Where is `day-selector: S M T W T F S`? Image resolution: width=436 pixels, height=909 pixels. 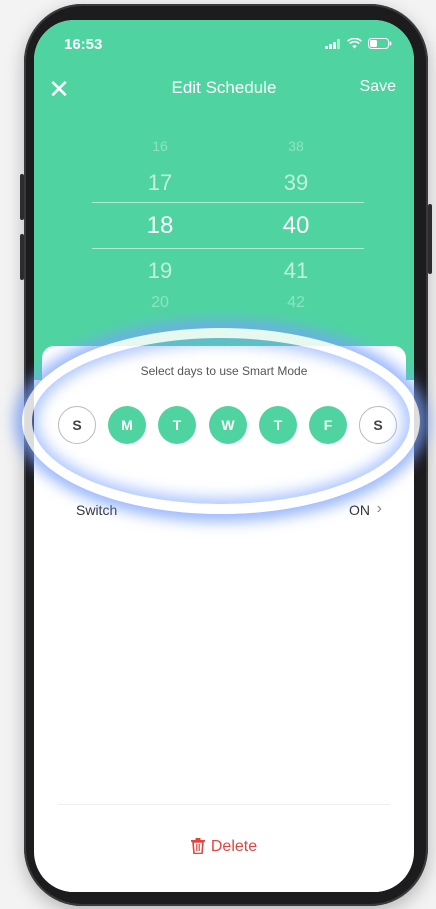
day-selector: S M T W T F S is located at coordinates (228, 426).